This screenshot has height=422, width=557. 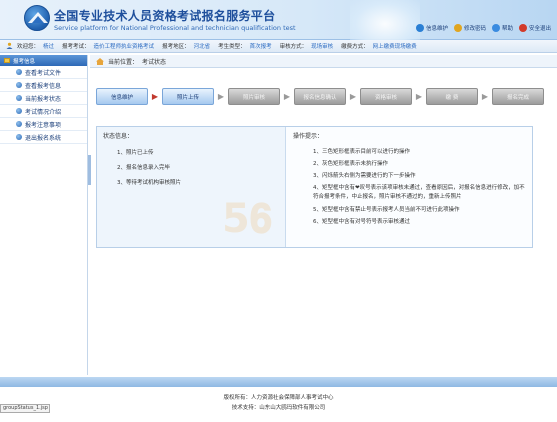 What do you see at coordinates (124, 47) in the screenshot?
I see `exam-value: 造价工程师执业资格考试` at bounding box center [124, 47].